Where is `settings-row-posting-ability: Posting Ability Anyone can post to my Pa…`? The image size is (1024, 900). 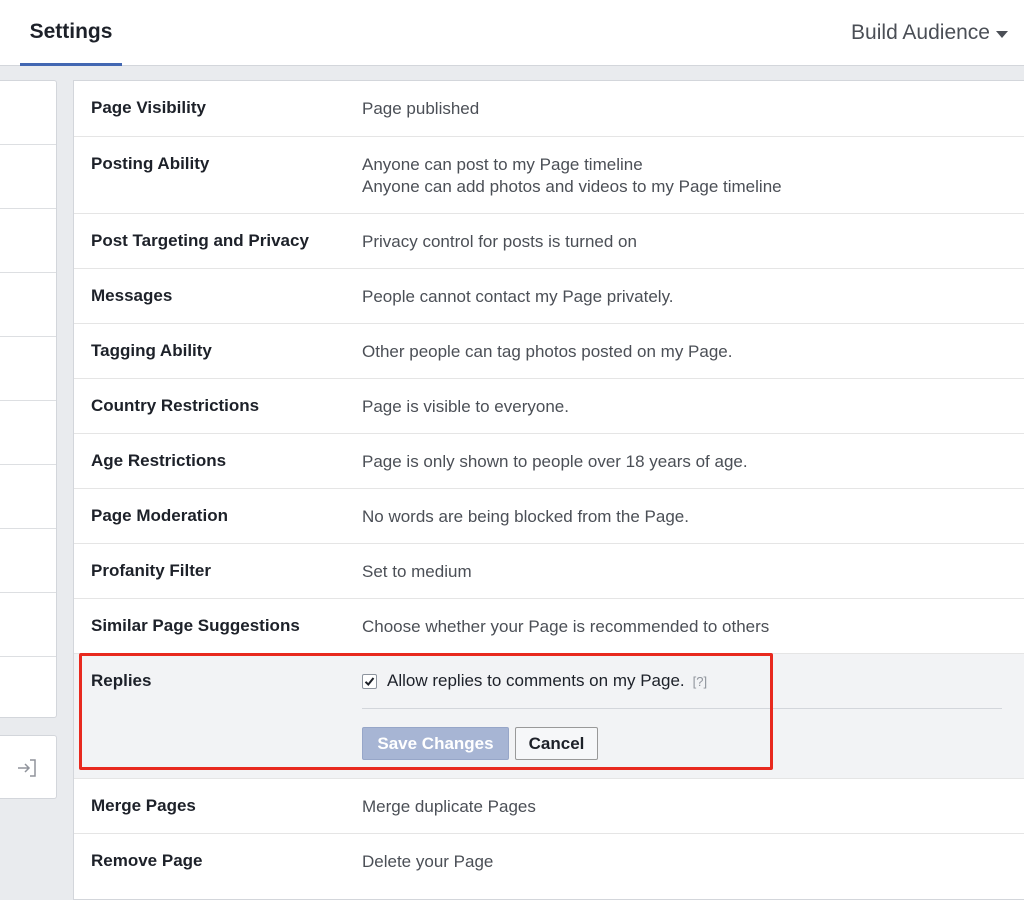
settings-row-posting-ability: Posting Ability Anyone can post to my Pa… is located at coordinates (549, 174).